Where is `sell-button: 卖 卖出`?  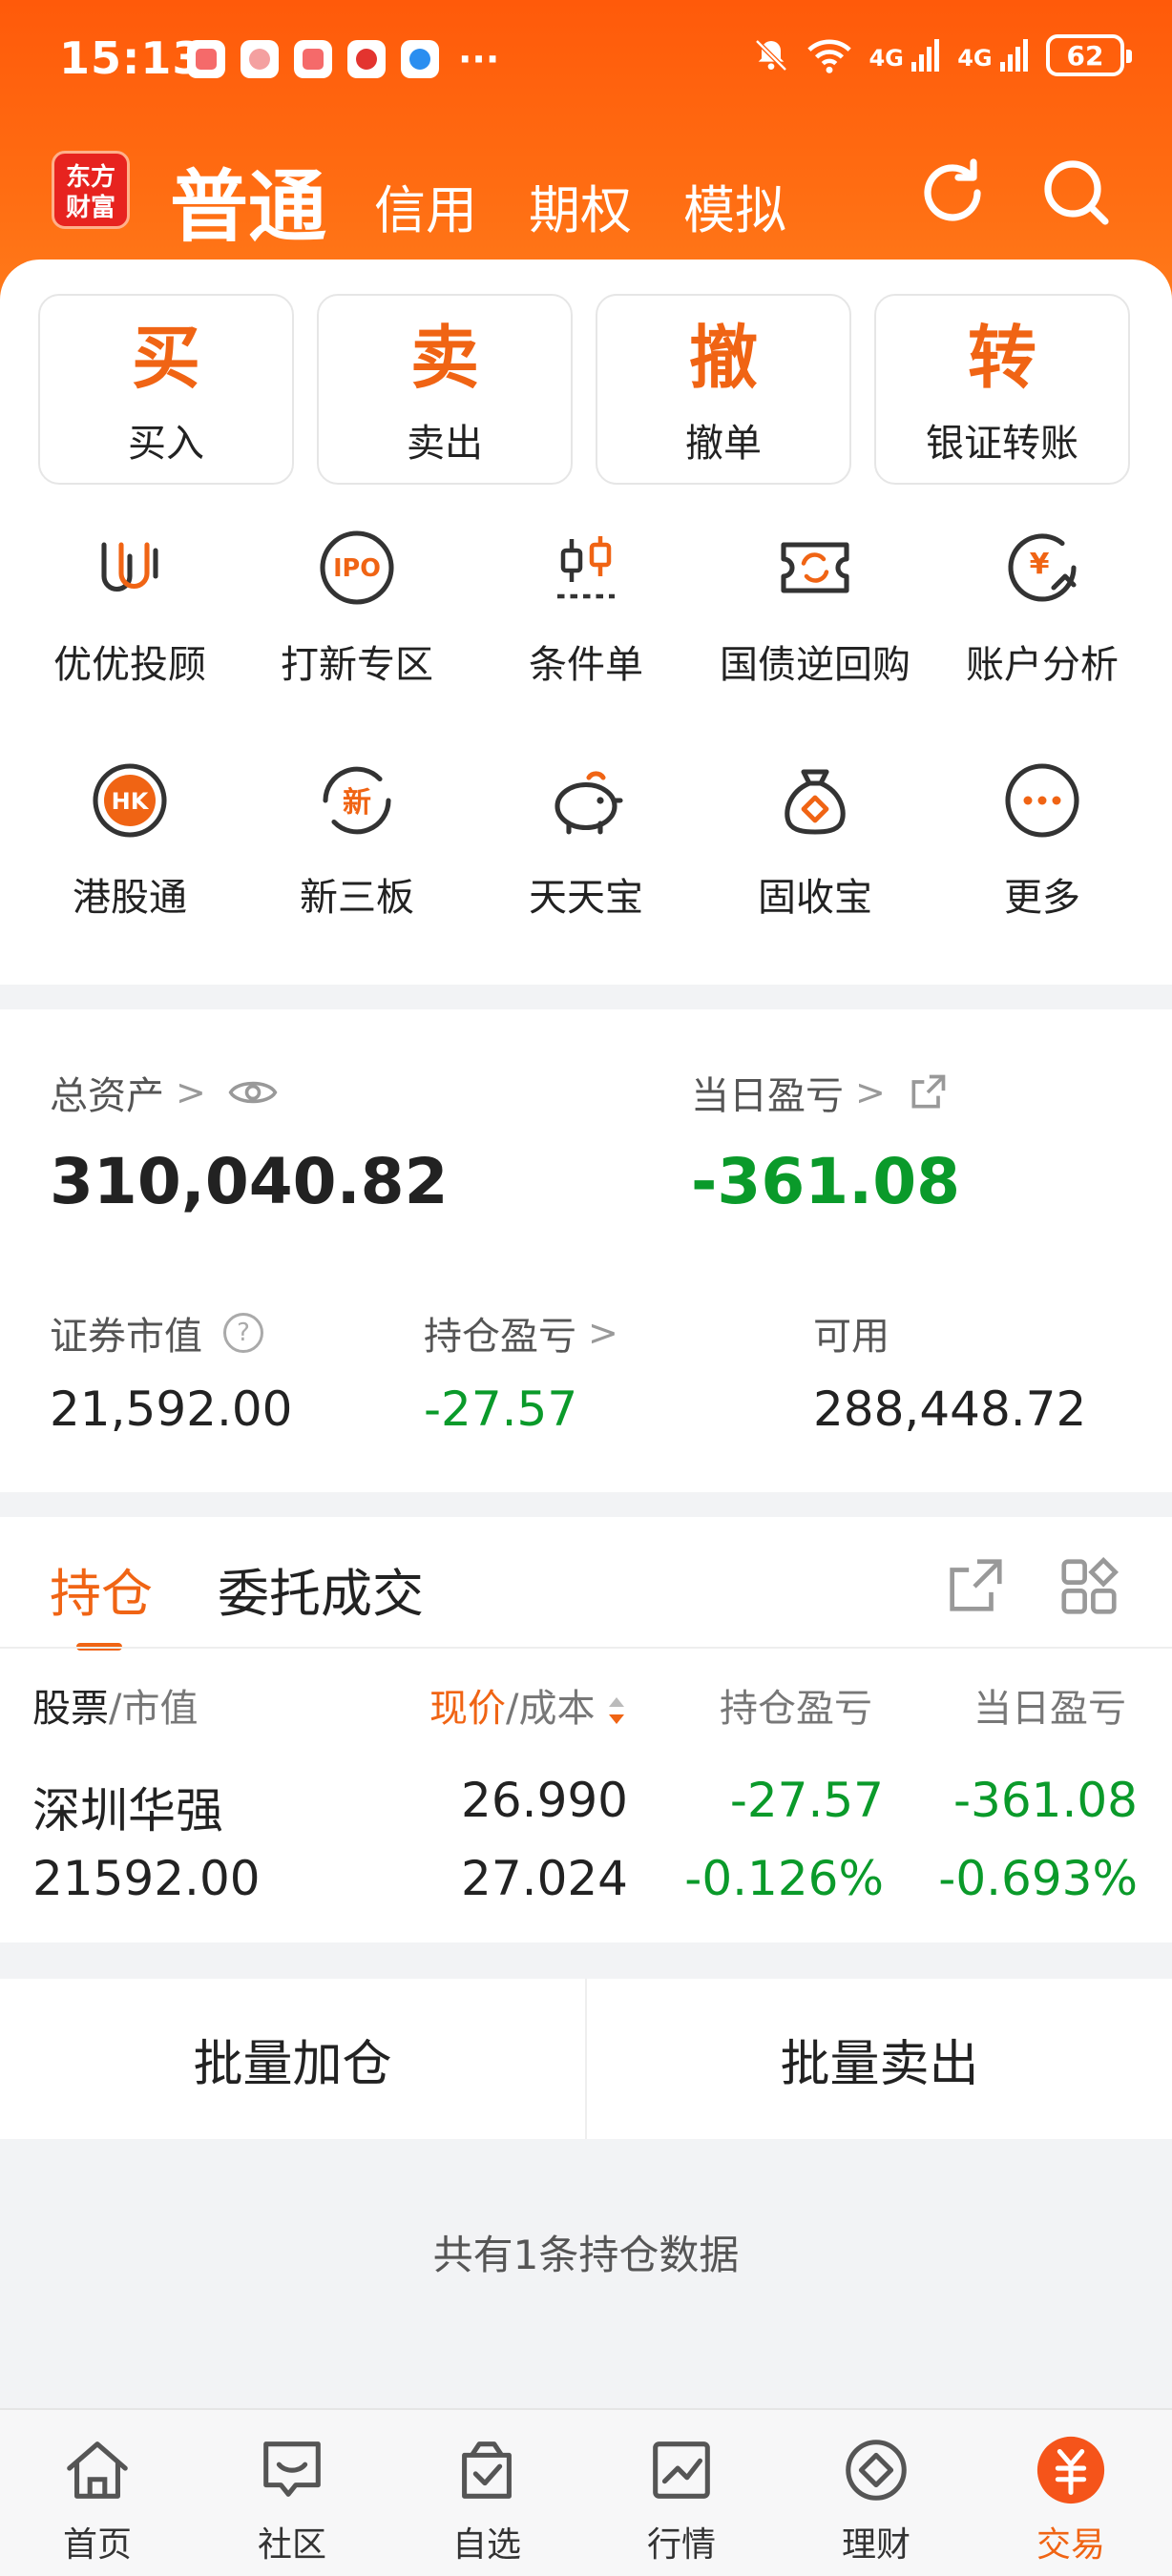
sell-button: 卖 卖出 is located at coordinates (445, 389).